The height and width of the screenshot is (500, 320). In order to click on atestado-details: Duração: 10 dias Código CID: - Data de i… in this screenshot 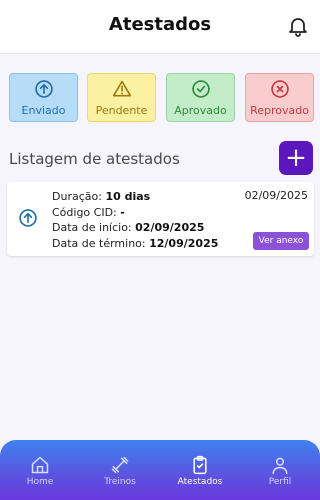, I will do `click(135, 220)`.